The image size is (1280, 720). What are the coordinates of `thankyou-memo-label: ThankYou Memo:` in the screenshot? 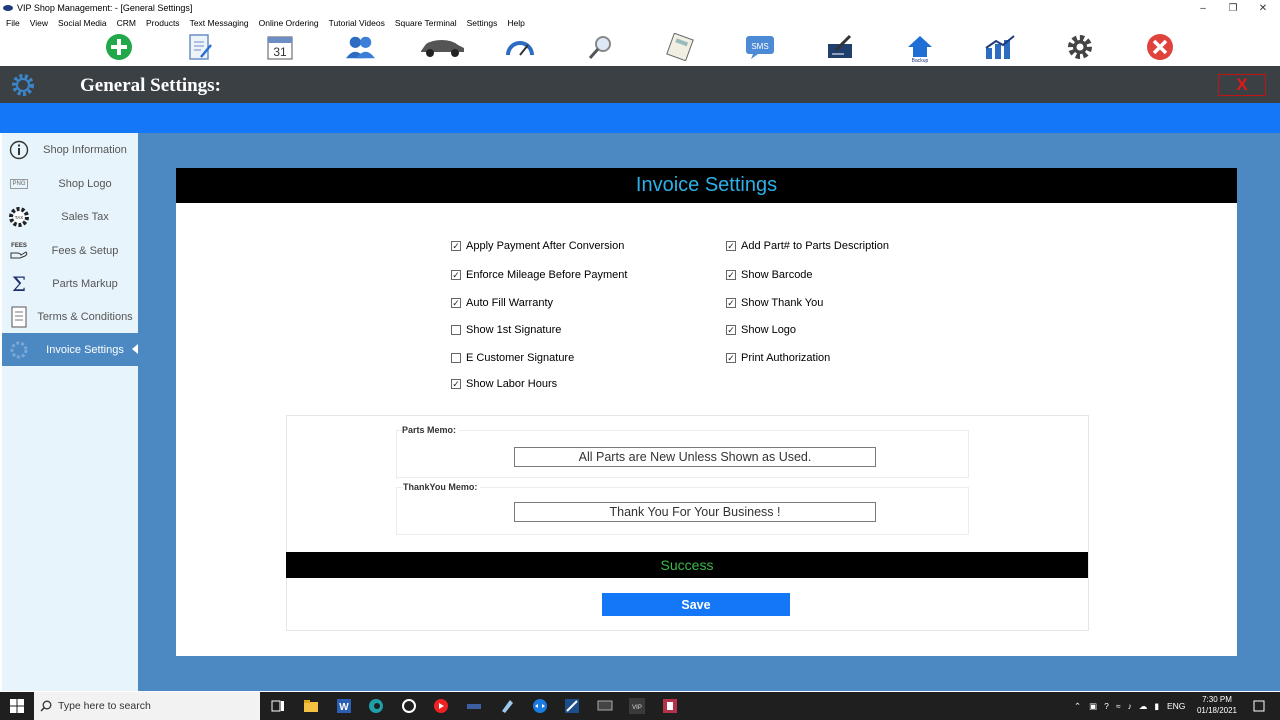 It's located at (442, 487).